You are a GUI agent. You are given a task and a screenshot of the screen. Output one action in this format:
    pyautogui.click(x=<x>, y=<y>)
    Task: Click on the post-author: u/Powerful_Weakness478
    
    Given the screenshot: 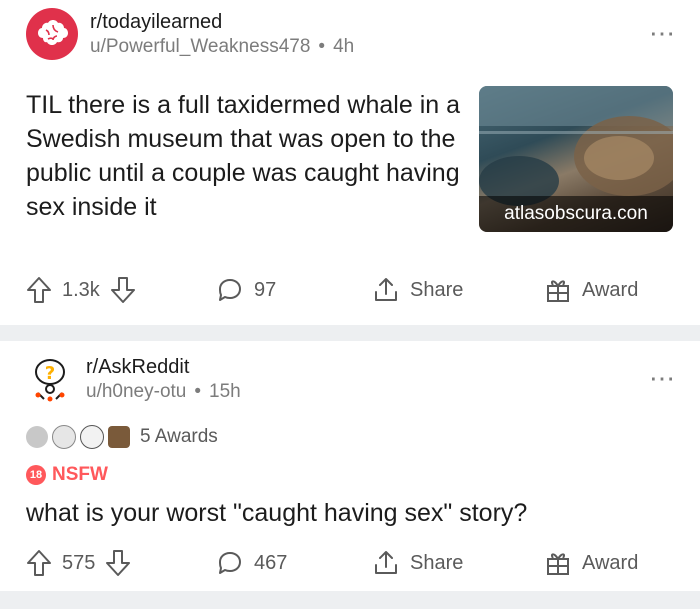 What is the action you would take?
    pyautogui.click(x=200, y=47)
    